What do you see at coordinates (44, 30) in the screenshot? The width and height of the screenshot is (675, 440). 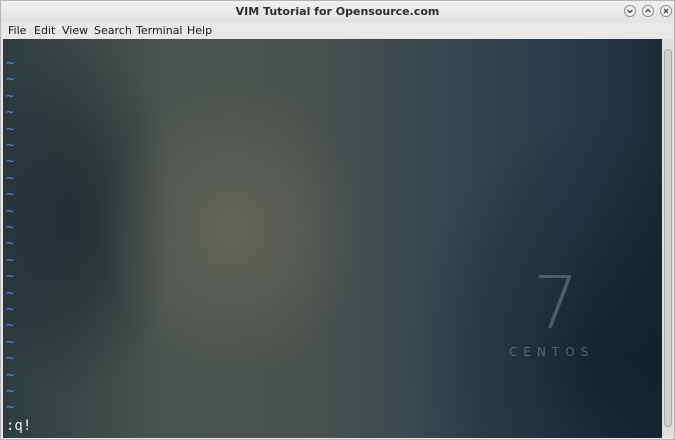 I see `menu-edit: Edit` at bounding box center [44, 30].